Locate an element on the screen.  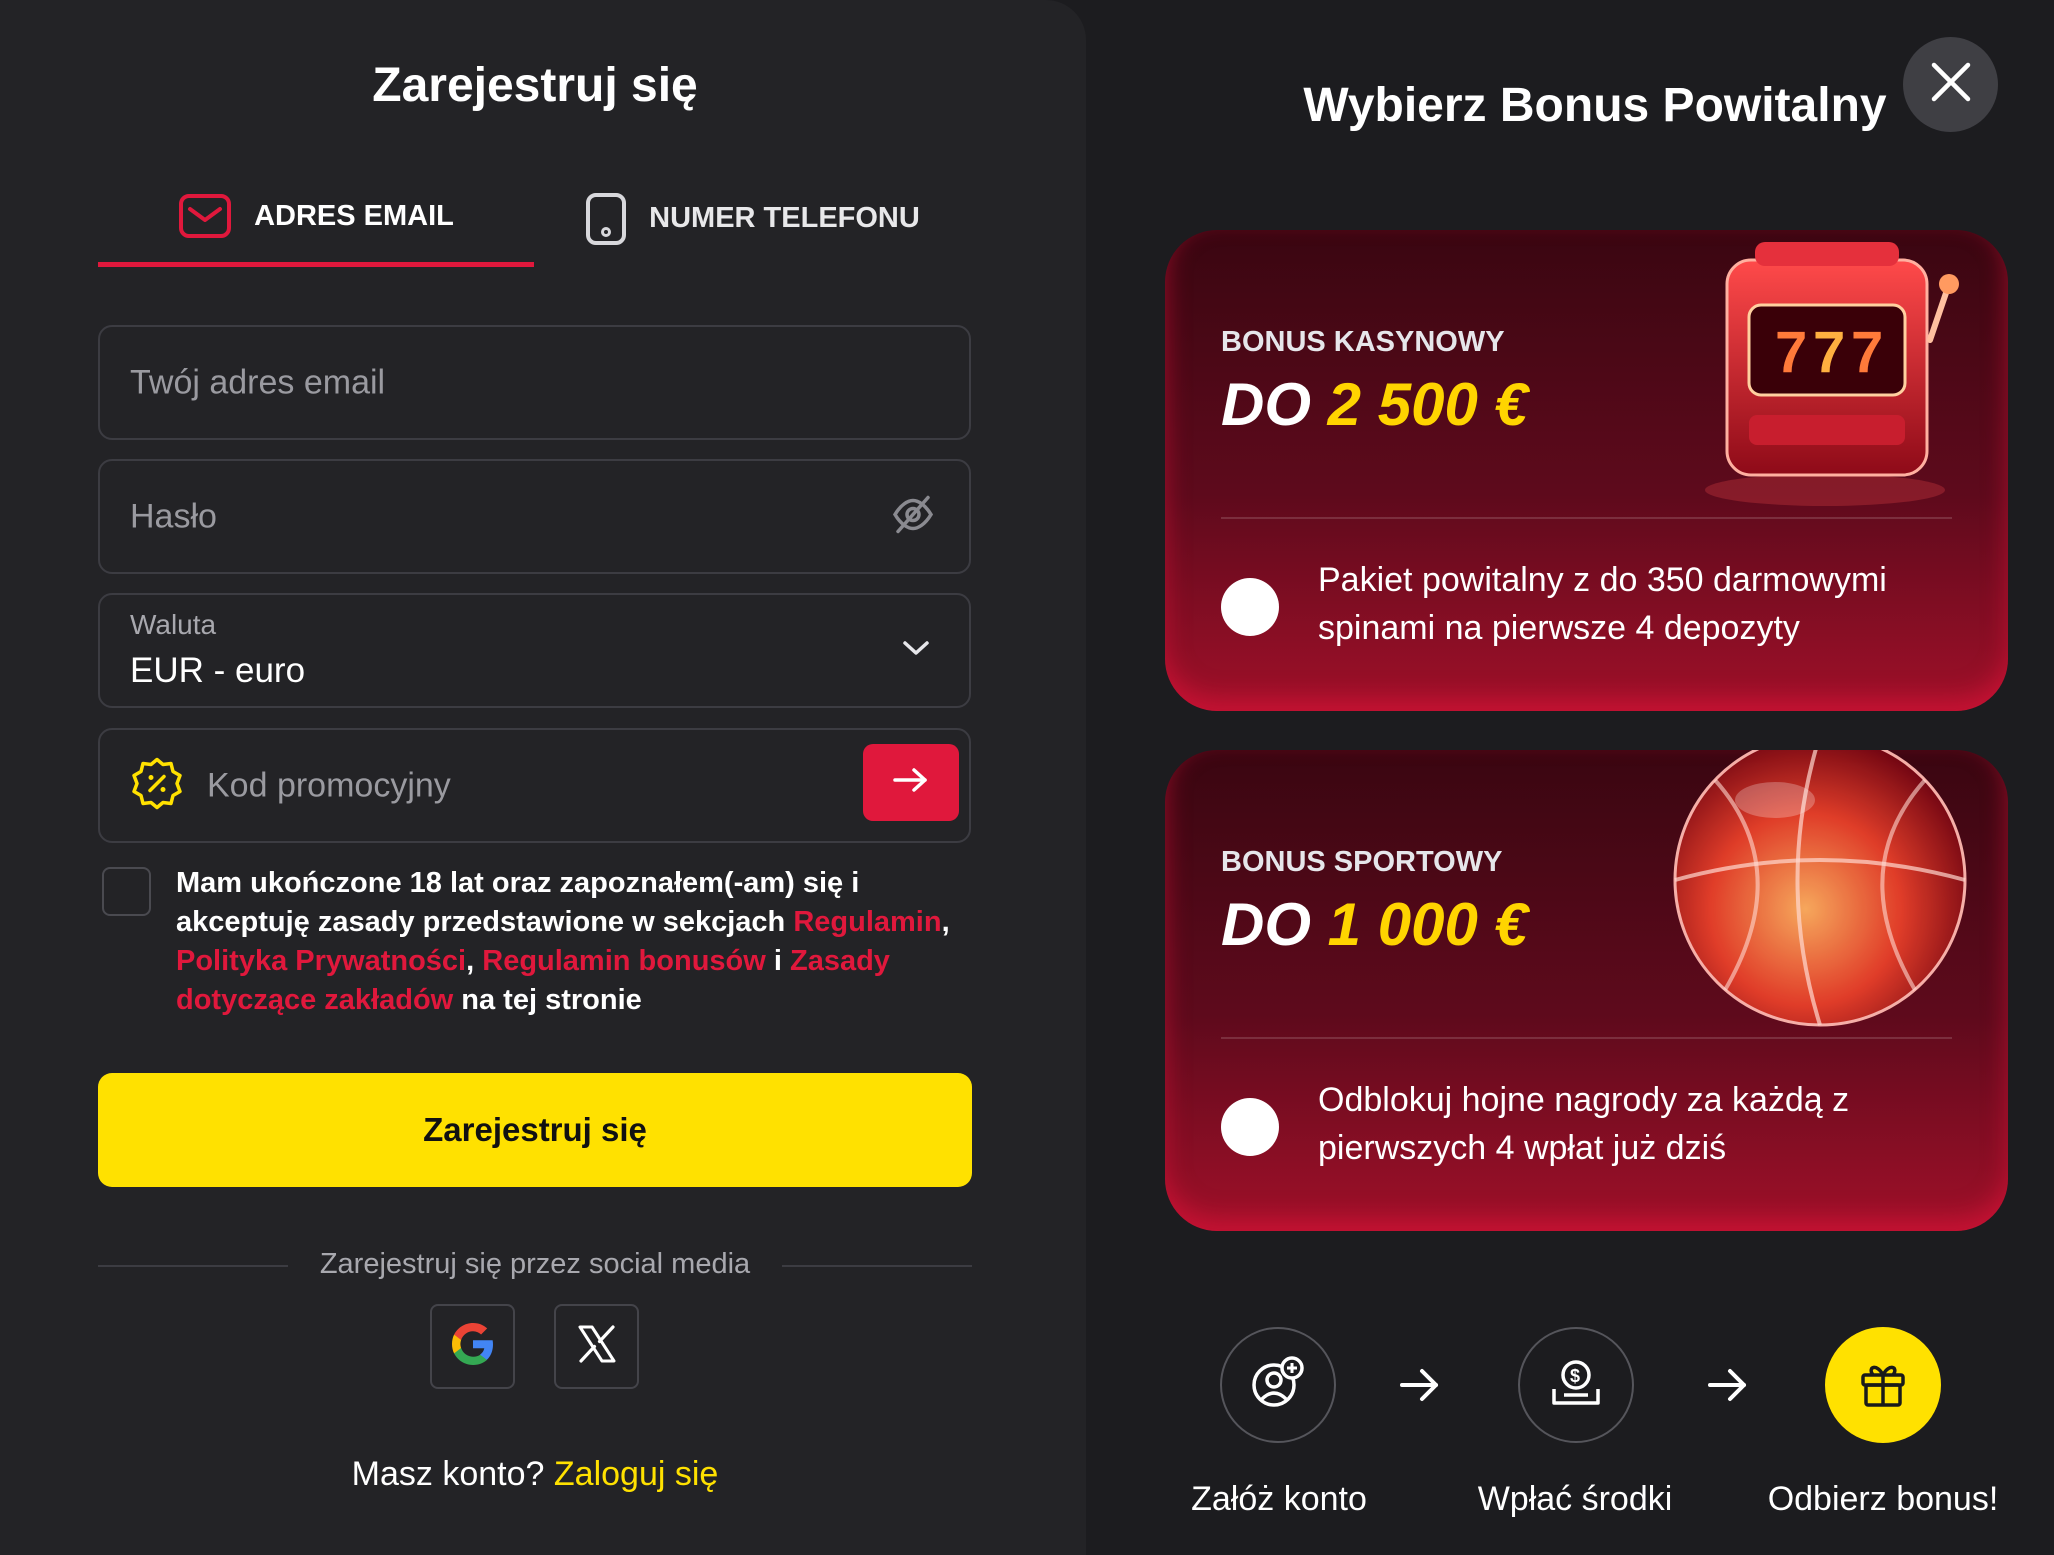
slot-machine-icon: 7 7 7 is located at coordinates (1825, 372).